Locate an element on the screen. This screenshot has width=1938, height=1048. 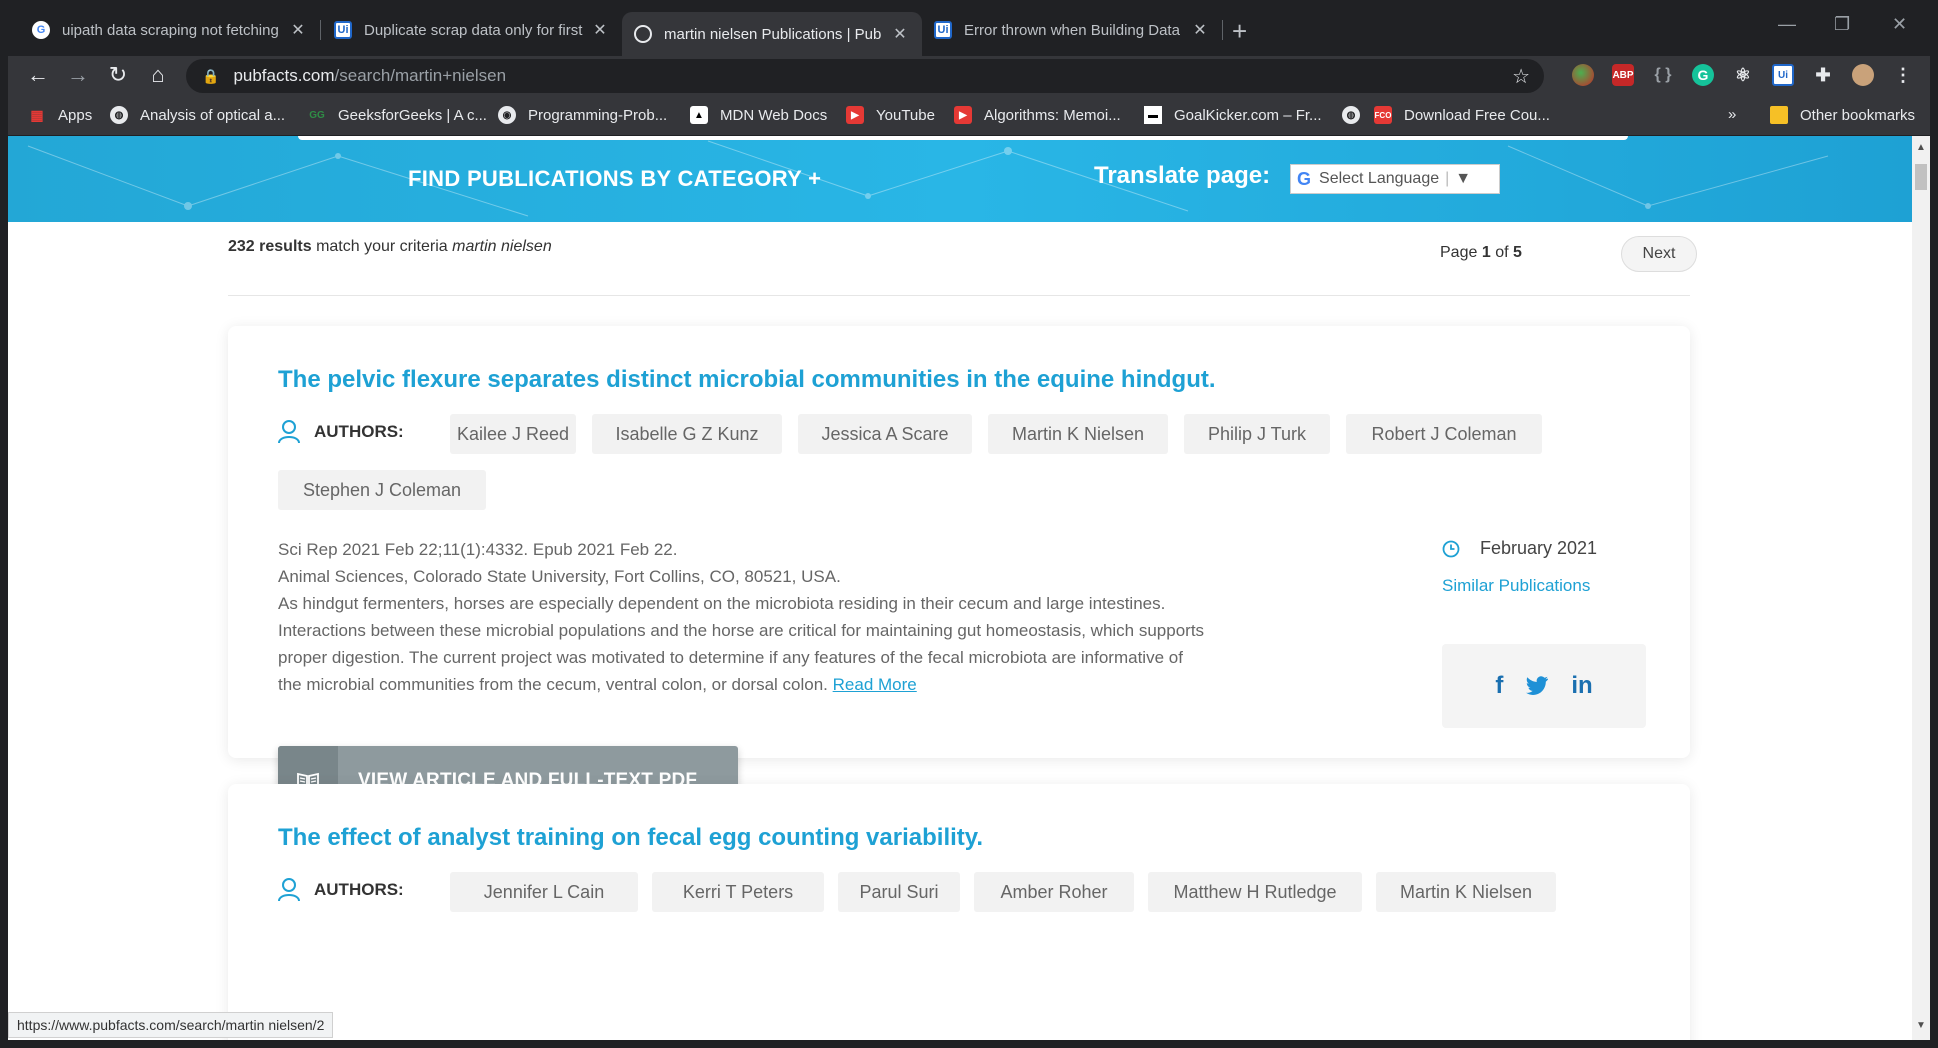
bookmarks-overflow: » is located at coordinates (1732, 114).